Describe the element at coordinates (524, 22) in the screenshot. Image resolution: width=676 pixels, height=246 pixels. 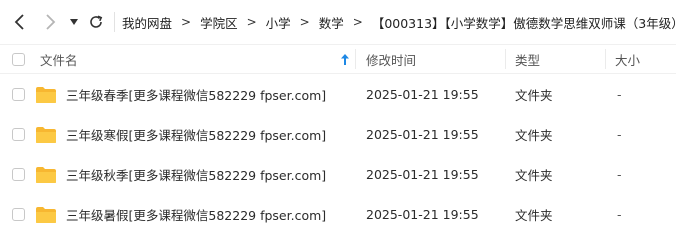
I see `breadcrumb-item-current-folder: 【000313】【小学数学】傲德数学思维双师课（3年级）` at that location.